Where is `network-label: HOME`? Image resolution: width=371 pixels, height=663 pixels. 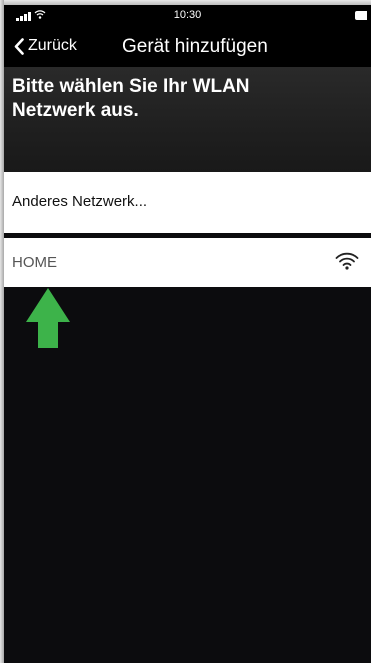 network-label: HOME is located at coordinates (34, 262).